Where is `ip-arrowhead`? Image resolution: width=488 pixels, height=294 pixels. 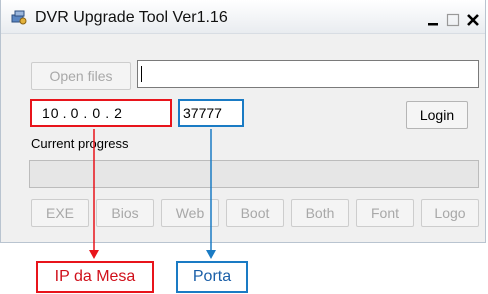
ip-arrowhead is located at coordinates (94, 254).